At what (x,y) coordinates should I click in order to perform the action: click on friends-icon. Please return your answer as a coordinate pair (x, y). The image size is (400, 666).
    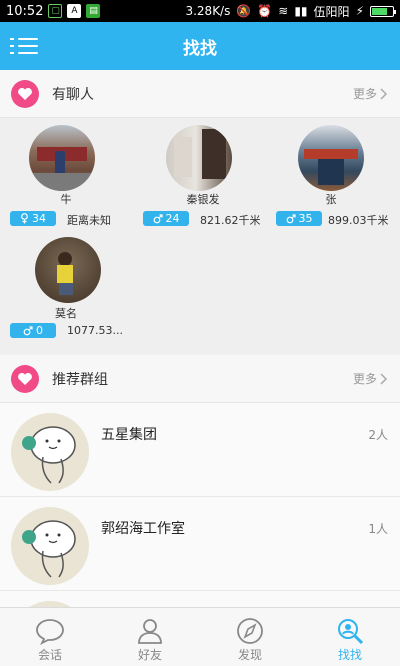
    Looking at the image, I should click on (150, 631).